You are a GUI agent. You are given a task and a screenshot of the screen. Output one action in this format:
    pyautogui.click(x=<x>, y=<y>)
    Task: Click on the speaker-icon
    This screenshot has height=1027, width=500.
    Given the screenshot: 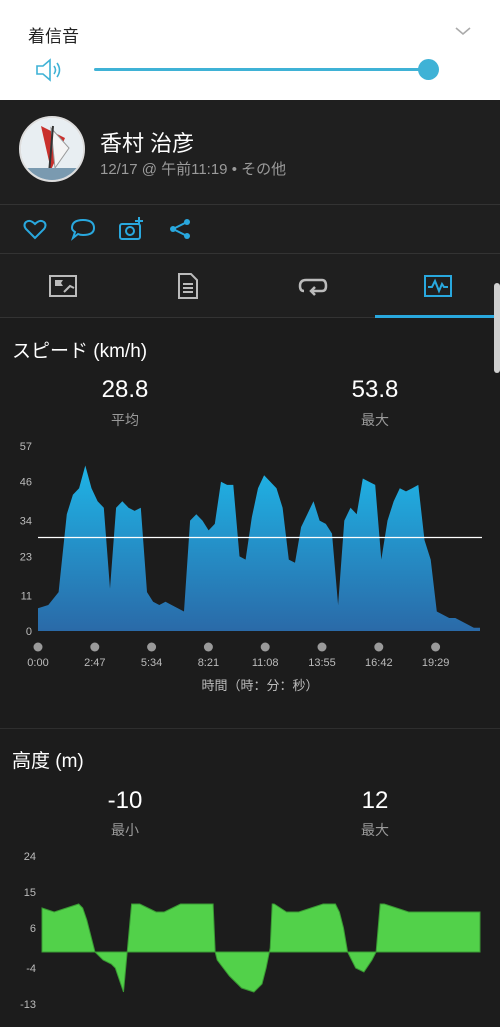 What is the action you would take?
    pyautogui.click(x=49, y=70)
    